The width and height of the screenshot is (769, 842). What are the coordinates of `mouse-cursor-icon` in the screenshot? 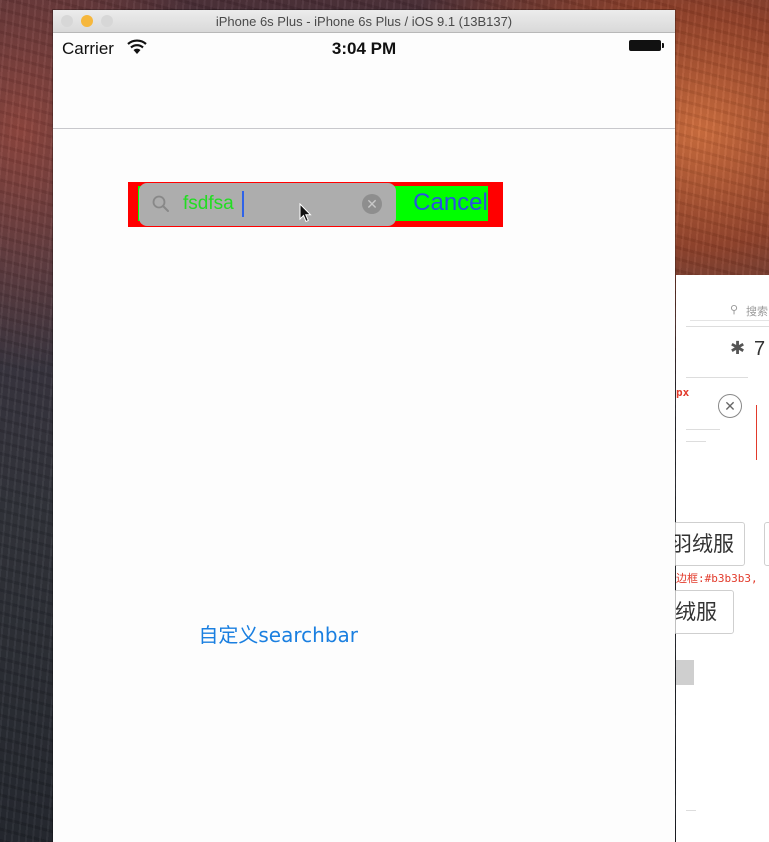 It's located at (305, 215).